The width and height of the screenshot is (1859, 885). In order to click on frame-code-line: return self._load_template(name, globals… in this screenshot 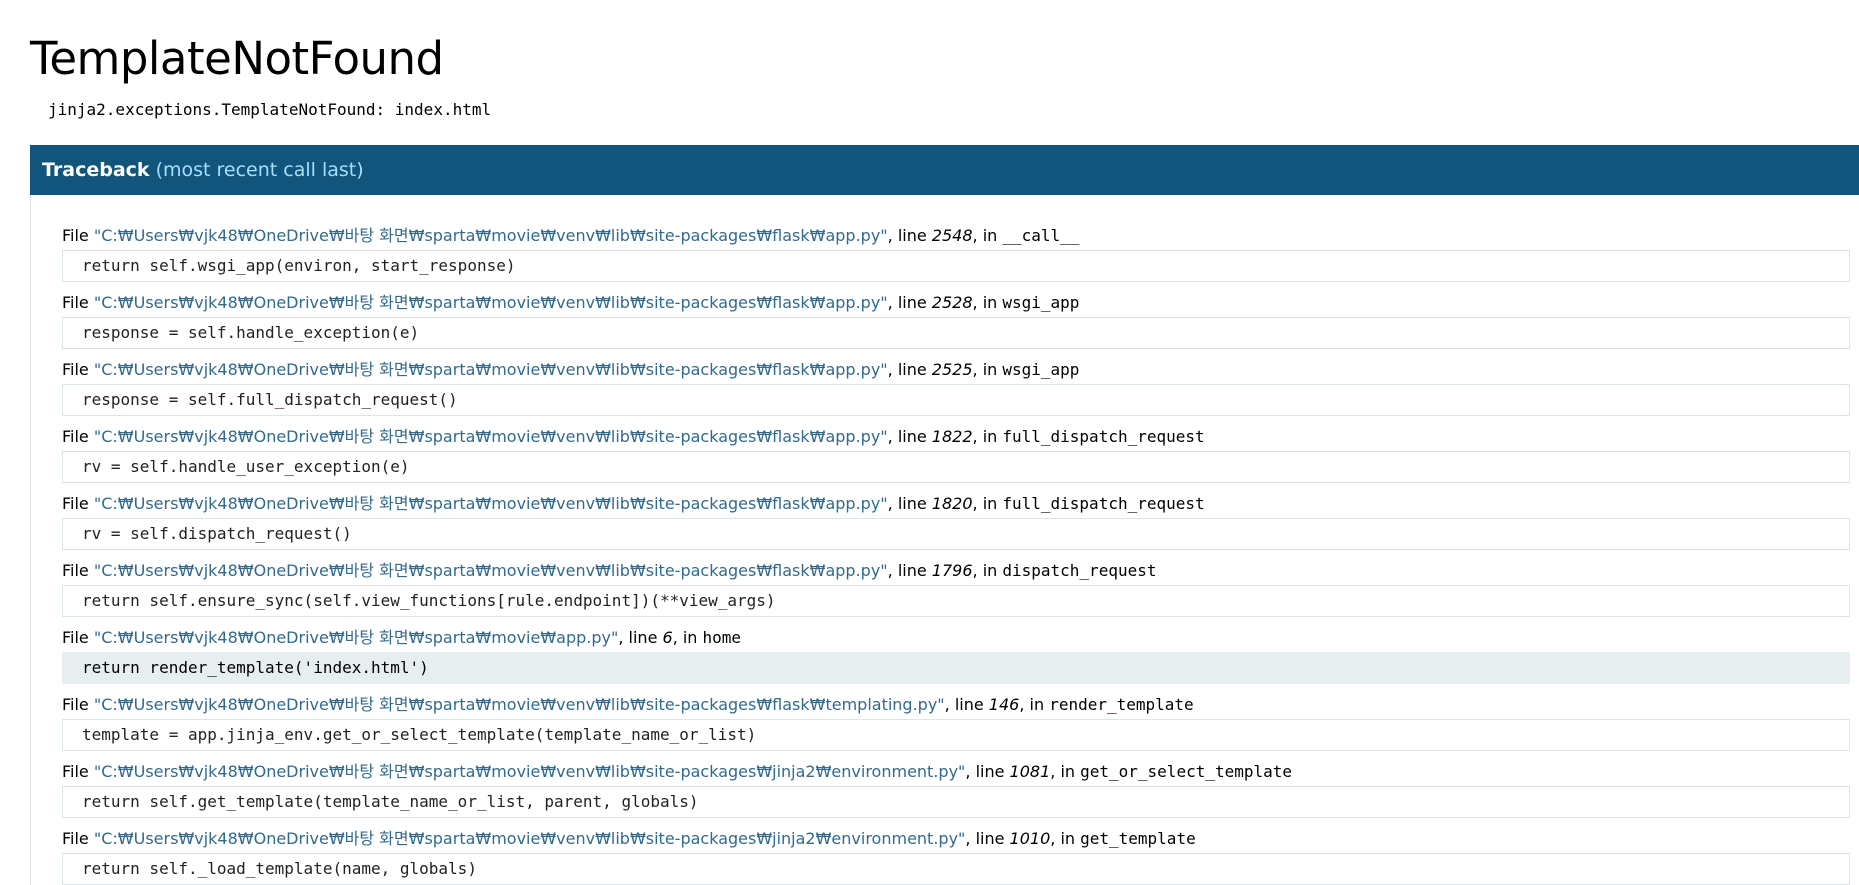, I will do `click(956, 869)`.